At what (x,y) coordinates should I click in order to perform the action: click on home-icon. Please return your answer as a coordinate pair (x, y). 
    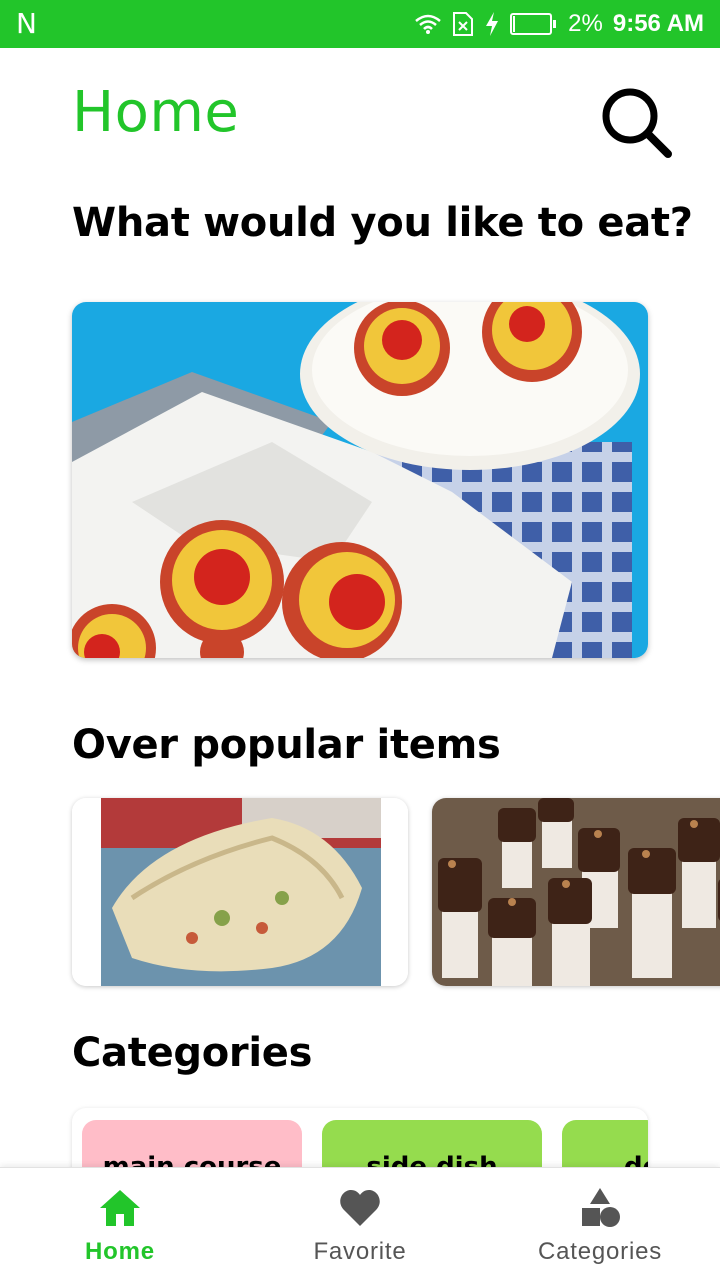
    Looking at the image, I should click on (120, 1208).